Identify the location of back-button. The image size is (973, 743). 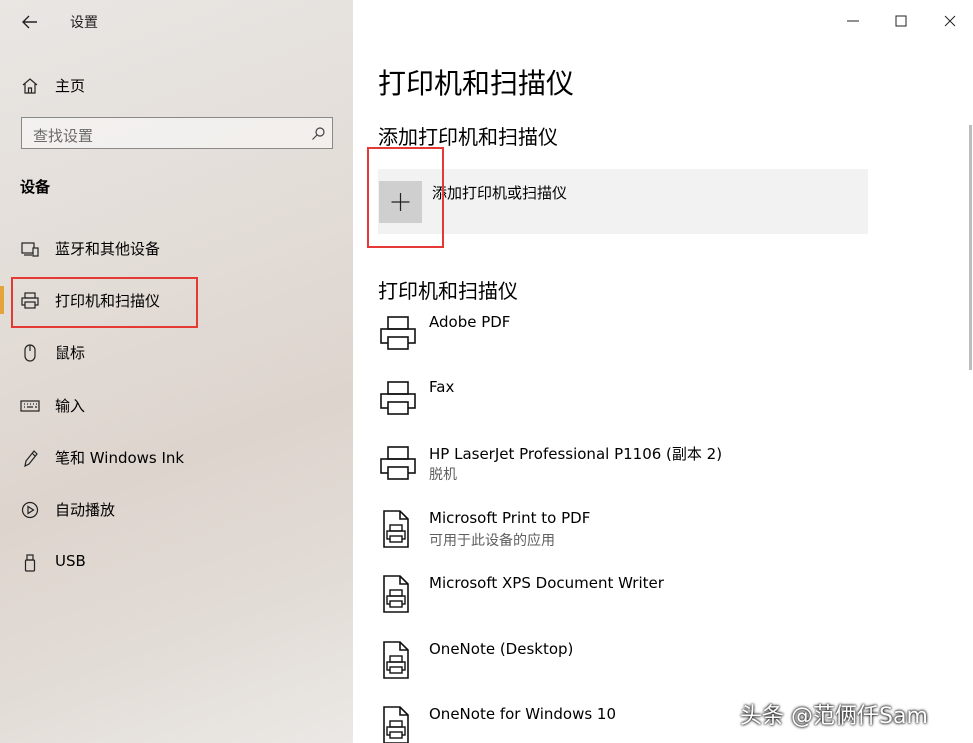
(30, 22).